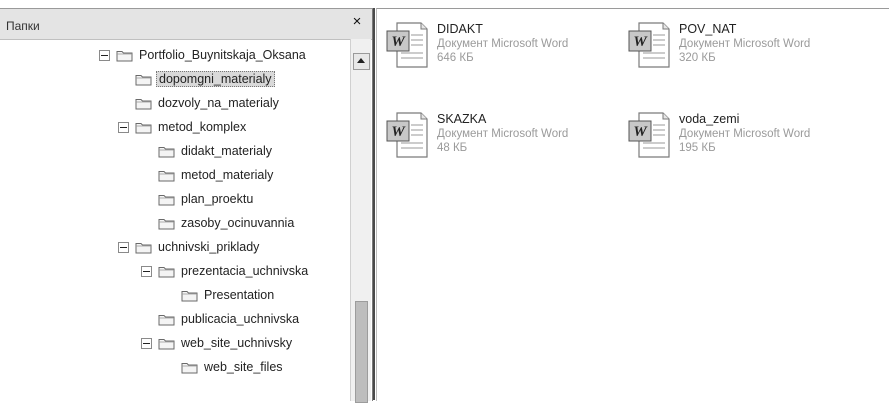 This screenshot has width=889, height=403. I want to click on tree-item-metod-komplex: metod_komplex, so click(183, 127).